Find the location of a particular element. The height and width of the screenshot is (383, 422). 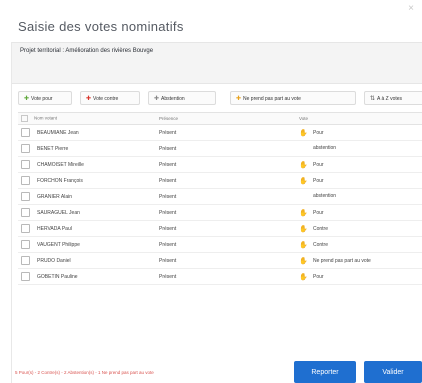

dialog-title: Saisie des votes nominatifs is located at coordinates (101, 26).